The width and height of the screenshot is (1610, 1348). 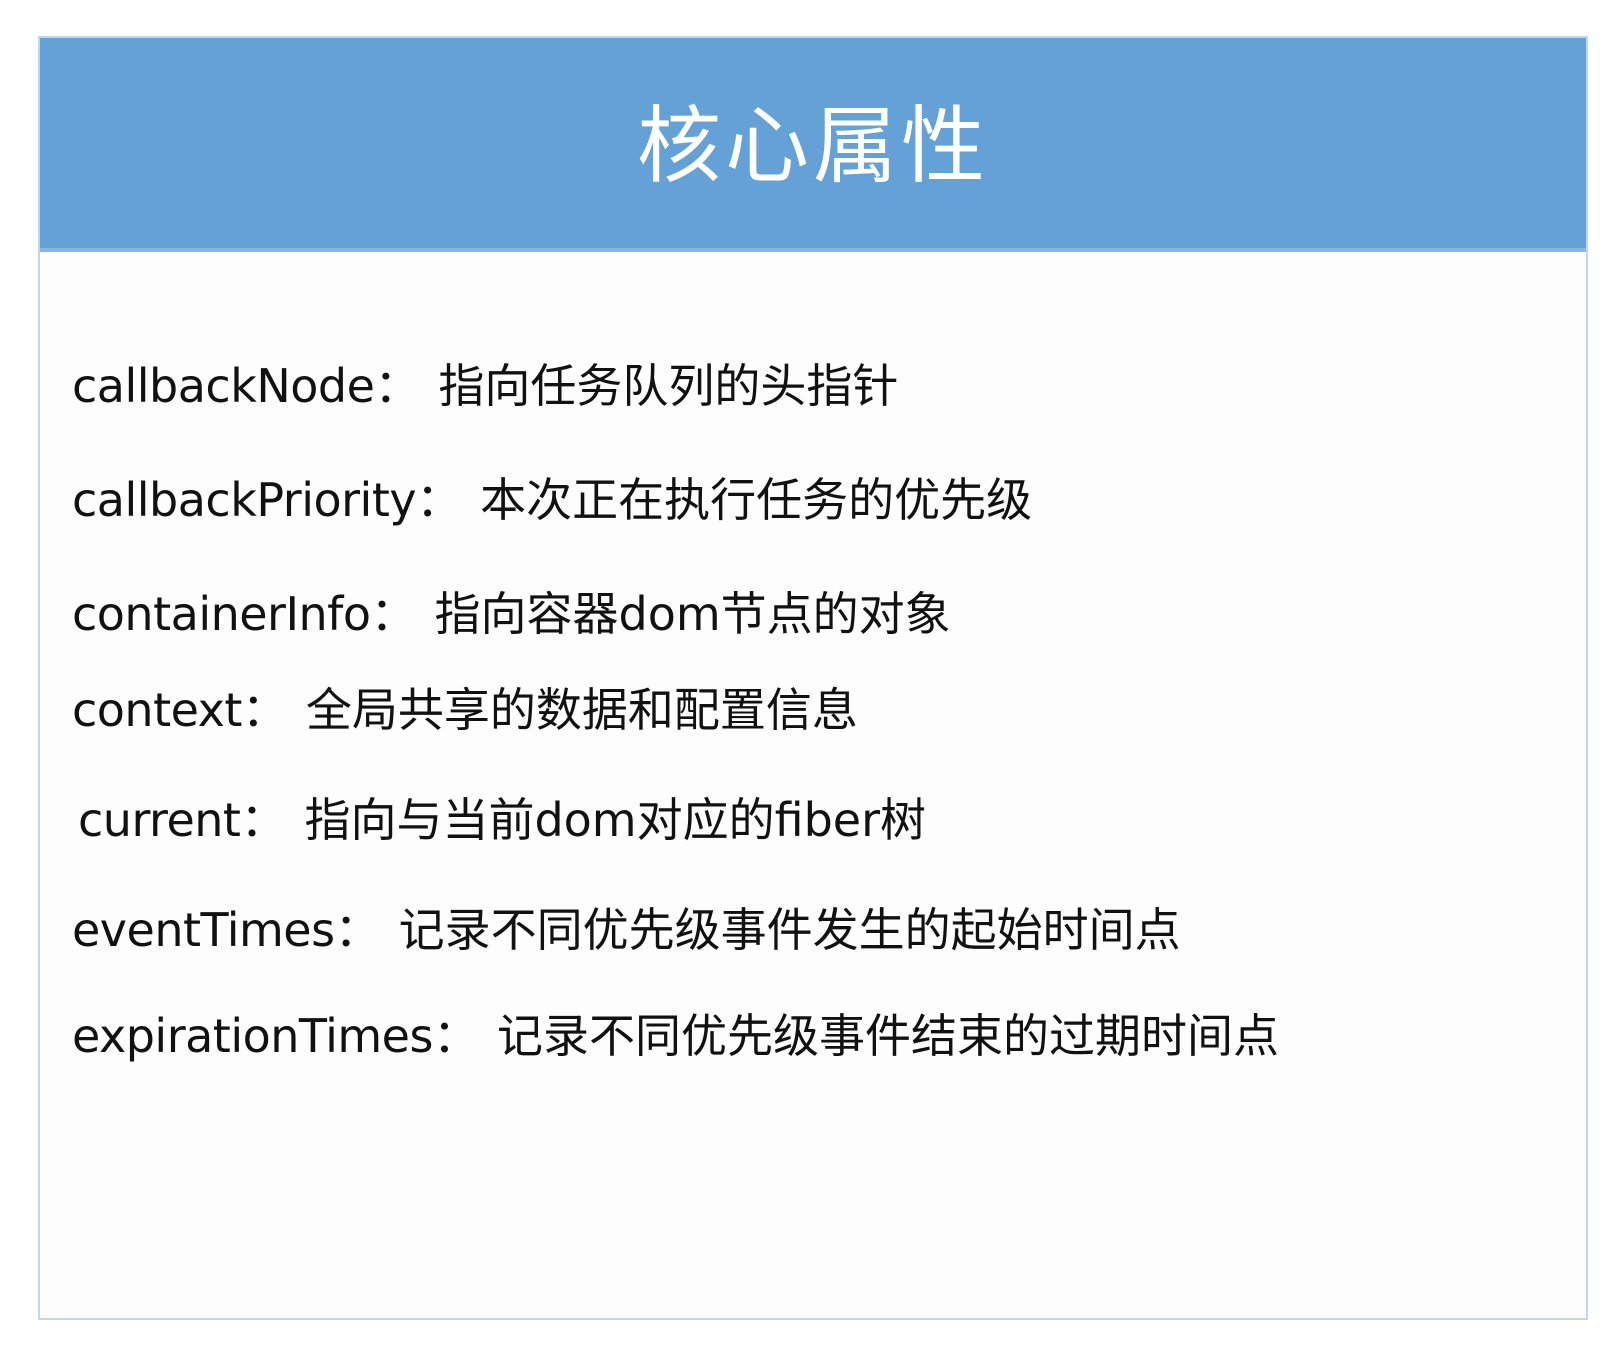 What do you see at coordinates (157, 710) in the screenshot?
I see `property-name: context` at bounding box center [157, 710].